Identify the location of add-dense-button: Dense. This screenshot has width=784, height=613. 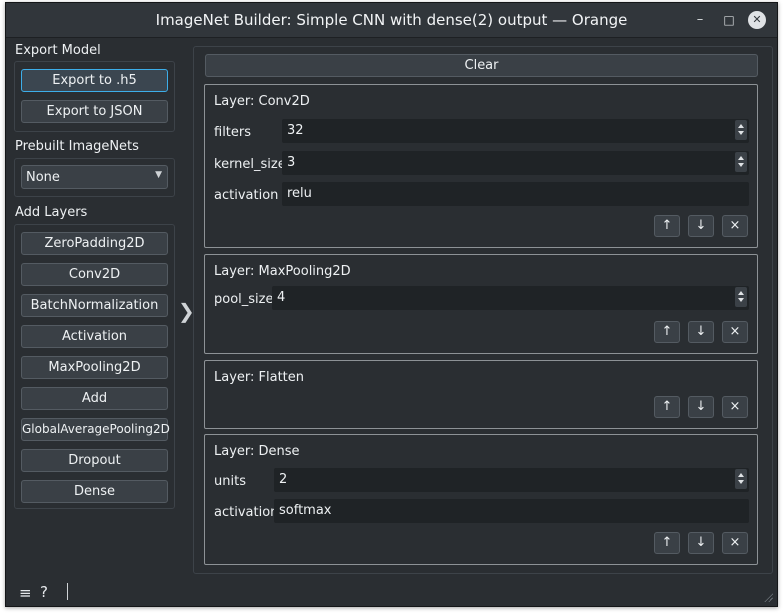
(94, 491).